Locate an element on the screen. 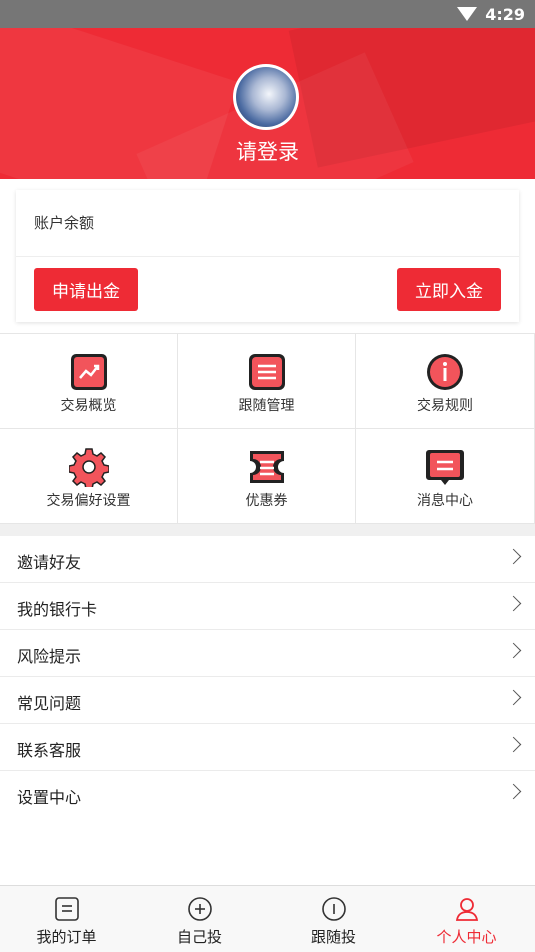 The height and width of the screenshot is (952, 535). menu-item-label: 联系客服 is located at coordinates (49, 750).